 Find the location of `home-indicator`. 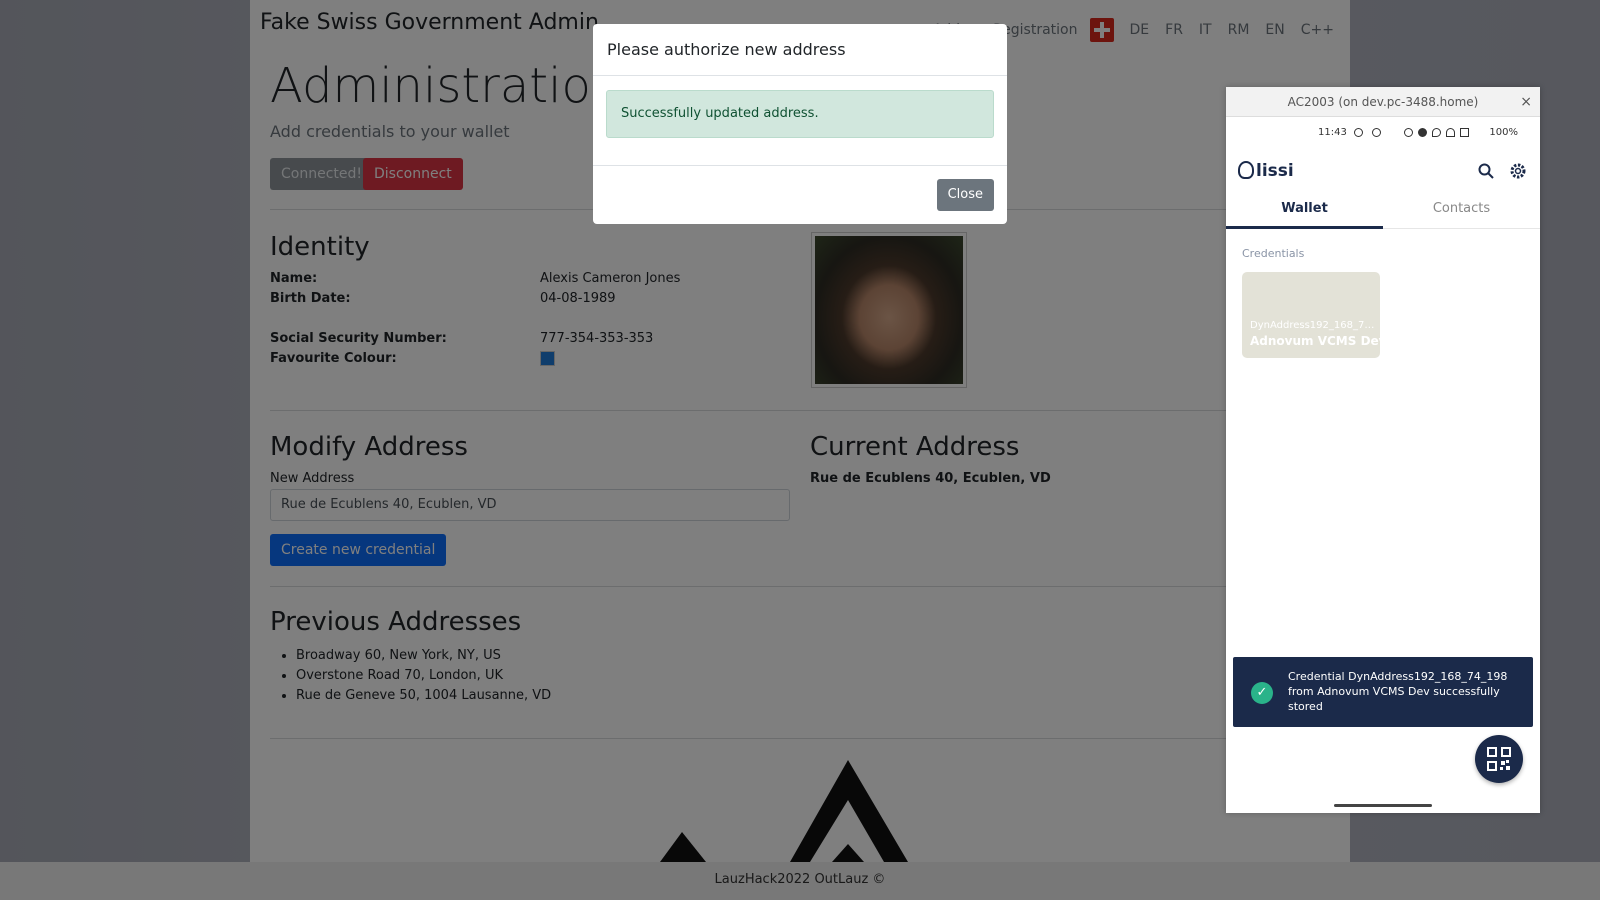

home-indicator is located at coordinates (1383, 805).